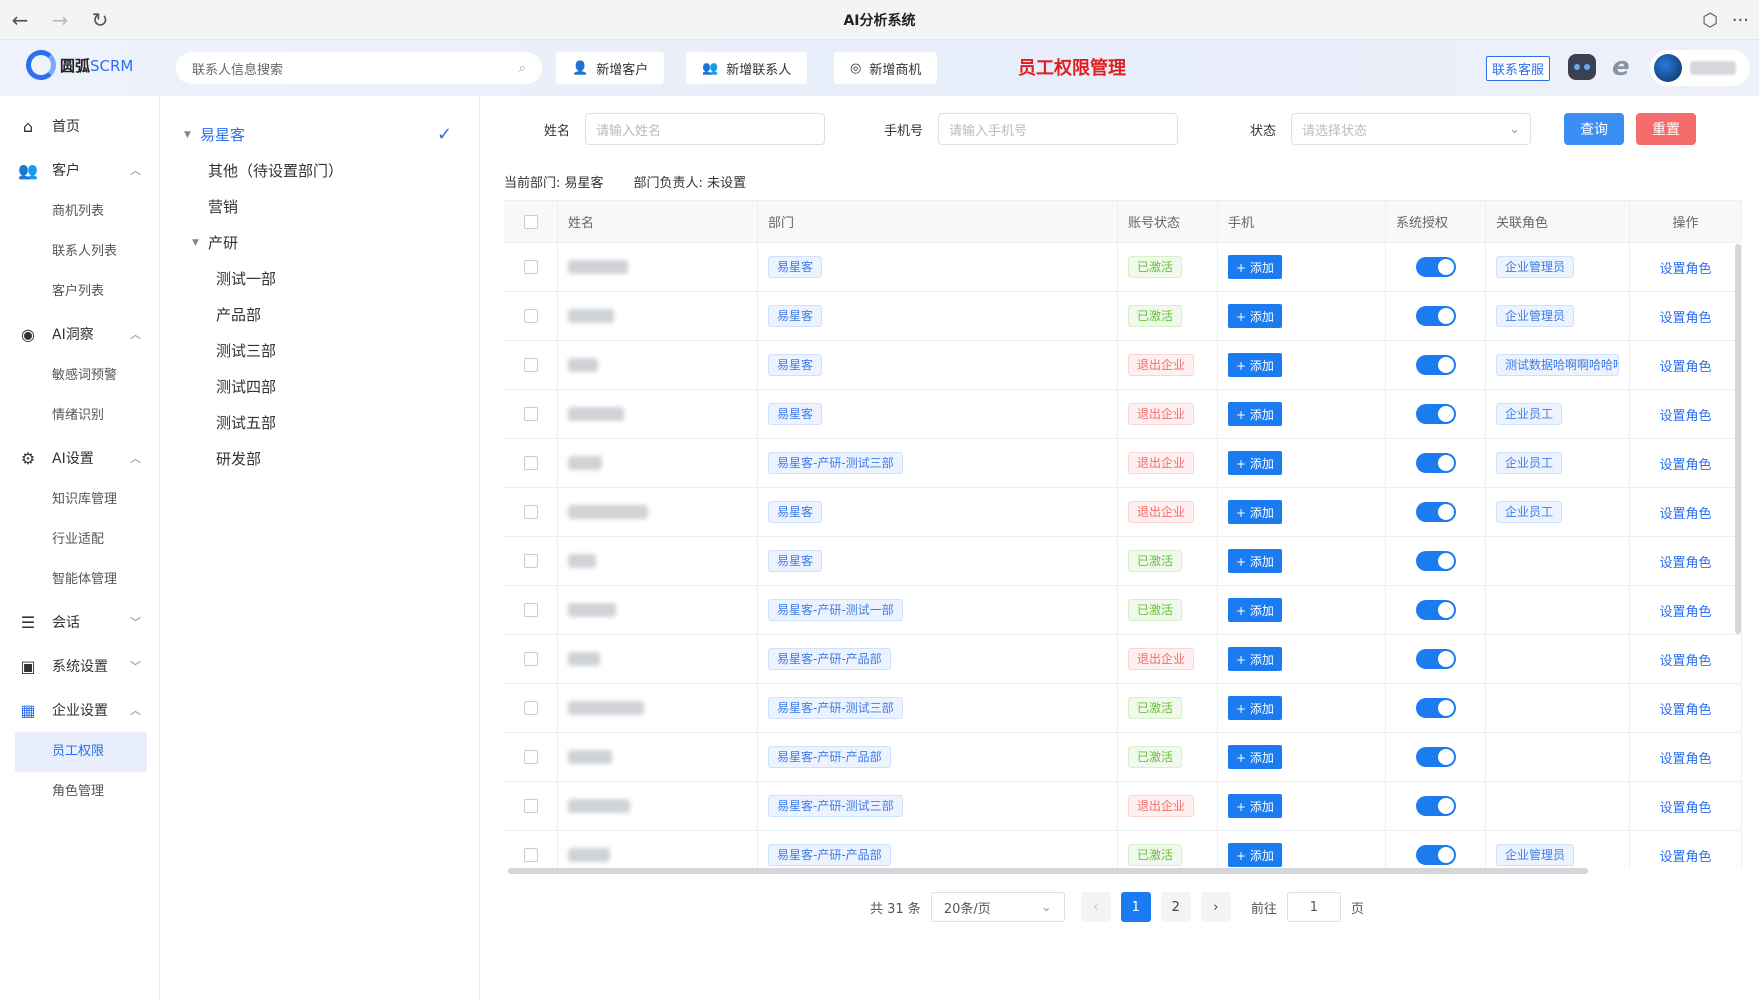 This screenshot has width=1759, height=1000. Describe the element at coordinates (522, 68) in the screenshot. I see `search-icon: ⌕` at that location.